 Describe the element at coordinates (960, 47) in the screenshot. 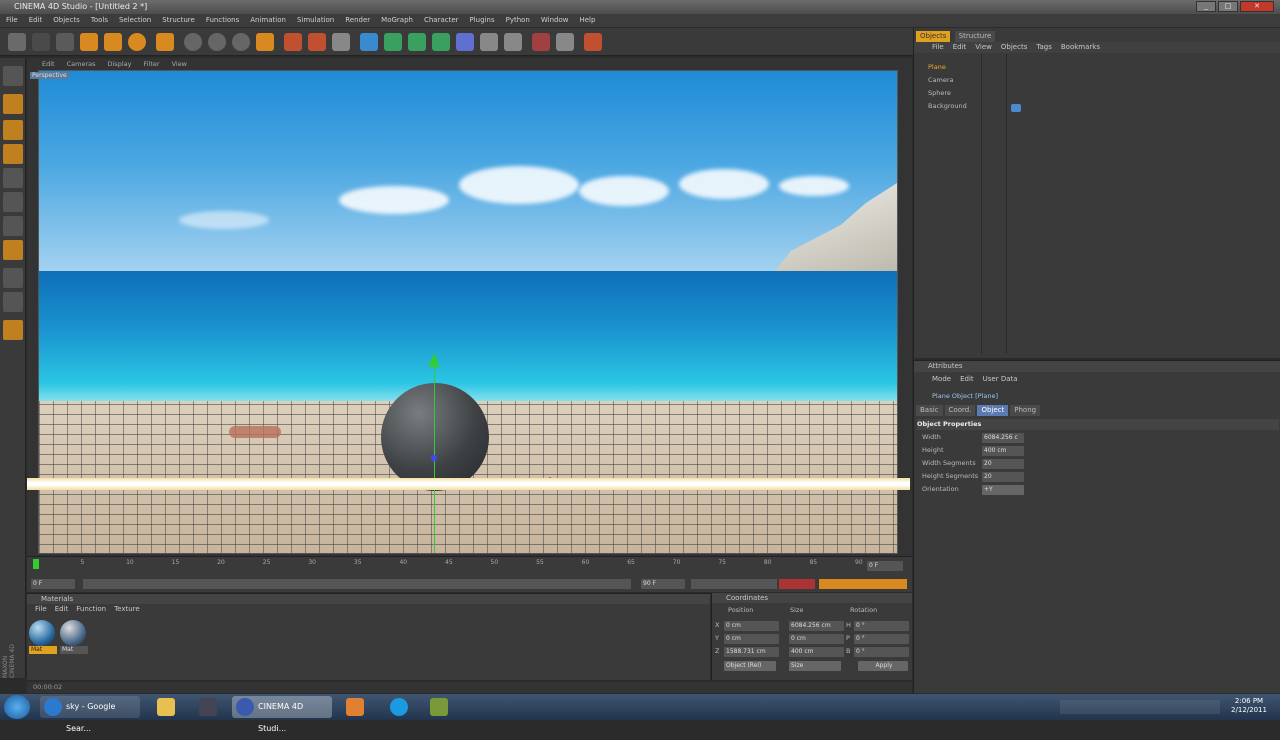

I see `objects-menu-edit: Edit` at that location.